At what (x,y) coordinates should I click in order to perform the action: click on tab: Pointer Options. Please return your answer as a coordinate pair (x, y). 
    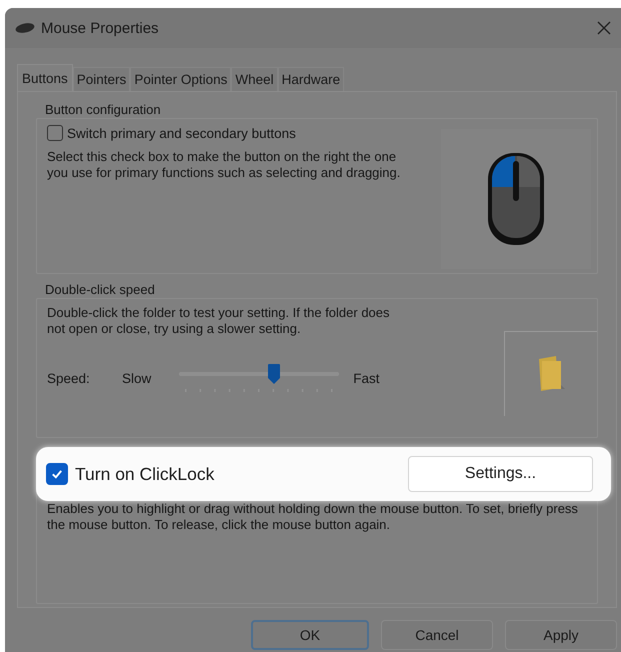
    Looking at the image, I should click on (181, 79).